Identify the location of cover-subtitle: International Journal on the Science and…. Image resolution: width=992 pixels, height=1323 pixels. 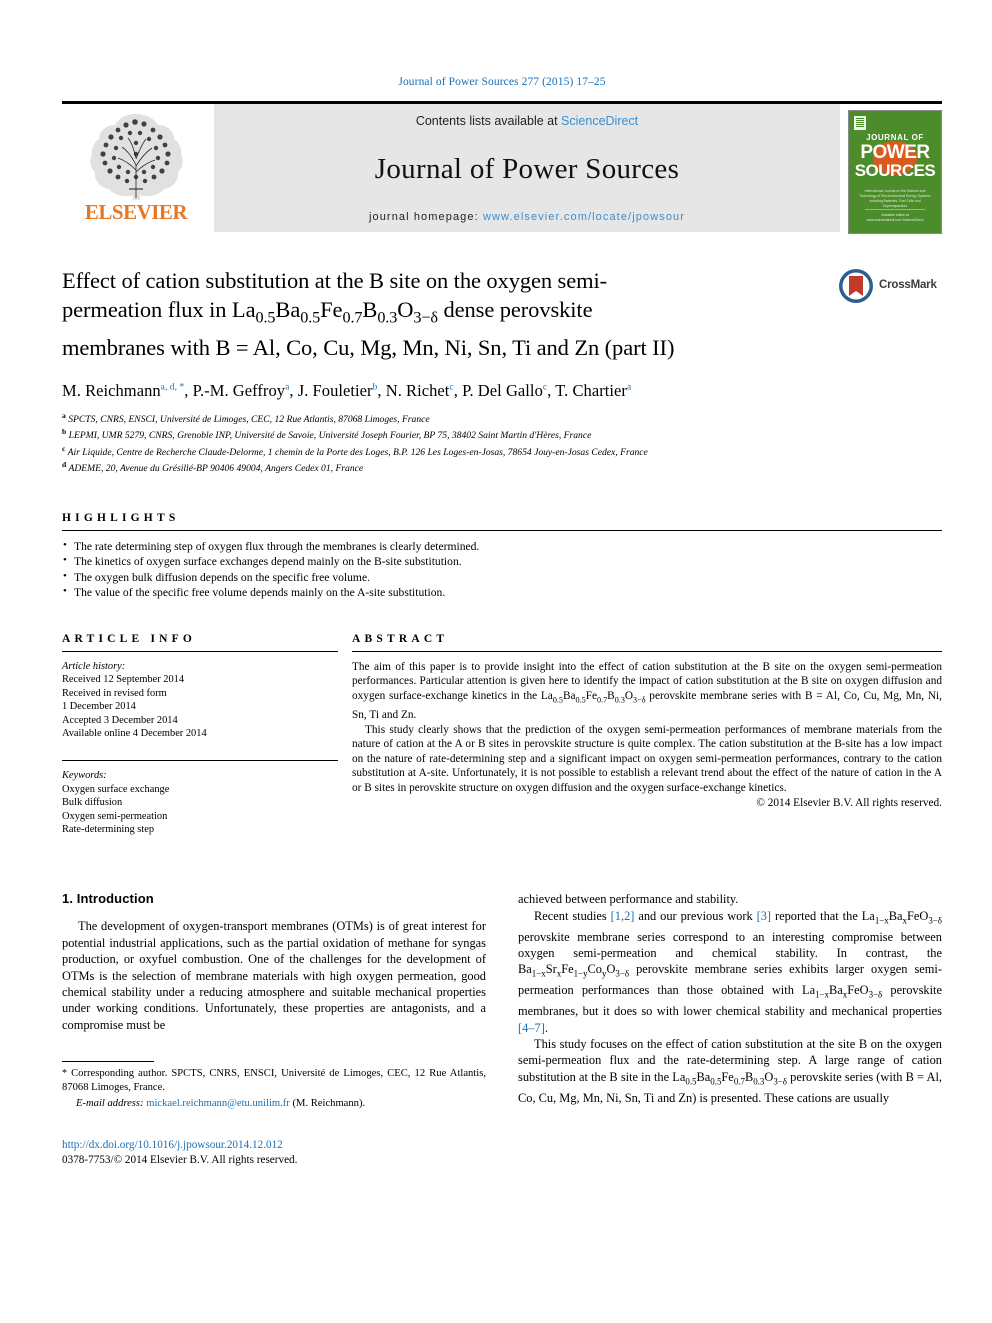
(895, 198).